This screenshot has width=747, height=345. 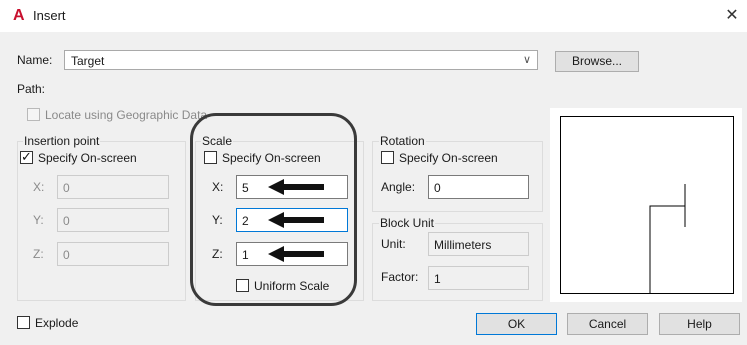 I want to click on insertion-y-value: 0, so click(x=66, y=221).